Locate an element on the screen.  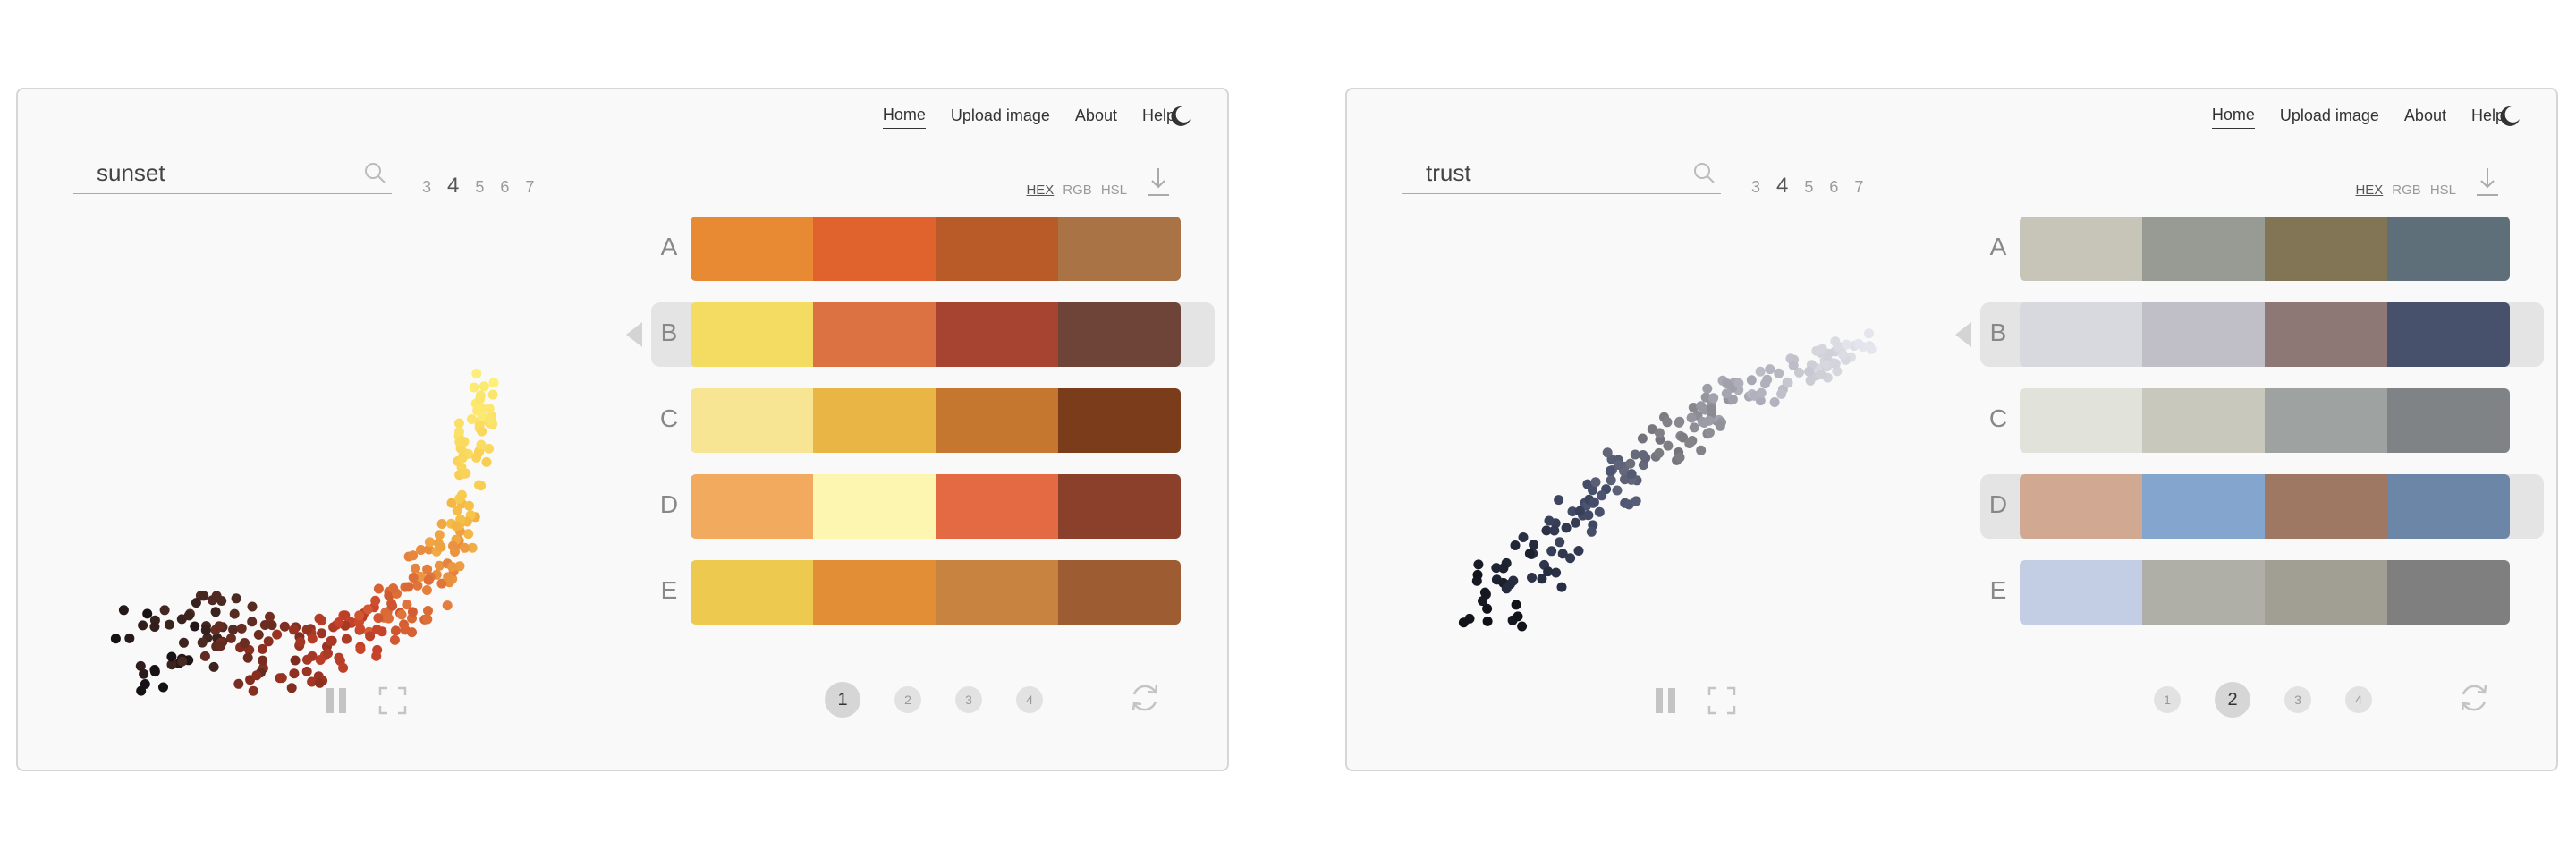
search-field: sunset is located at coordinates (232, 174).